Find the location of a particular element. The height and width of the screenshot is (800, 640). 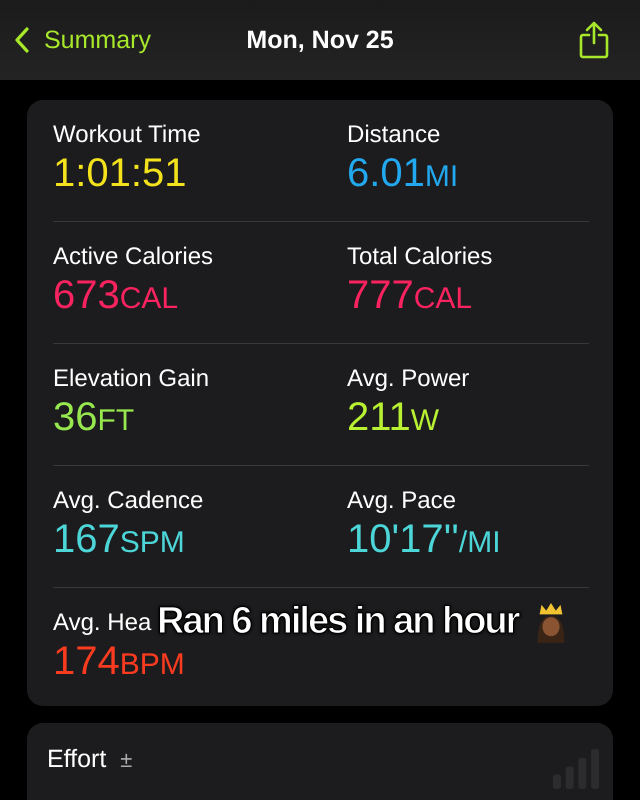

metric-value: 6.01MI is located at coordinates (403, 173).